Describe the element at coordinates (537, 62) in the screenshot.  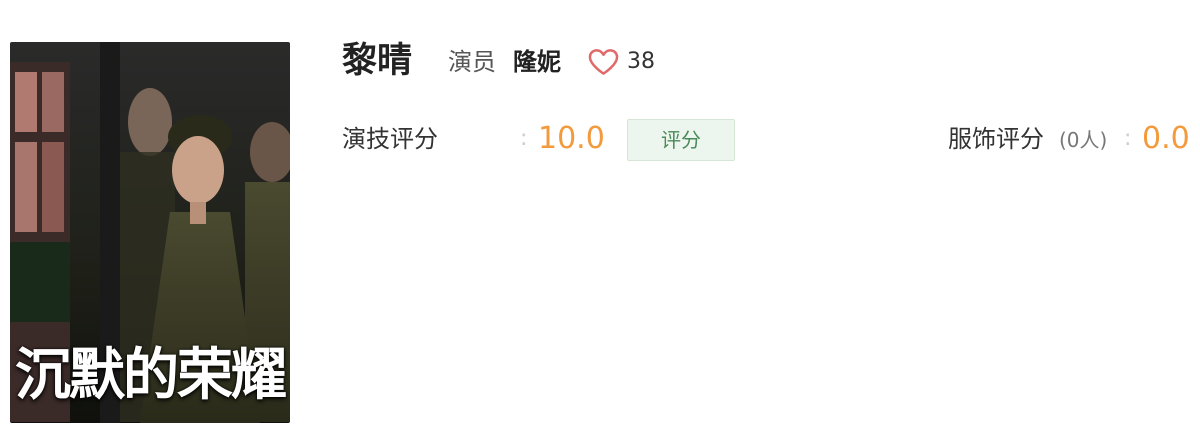
I see `role-name: 隆妮` at that location.